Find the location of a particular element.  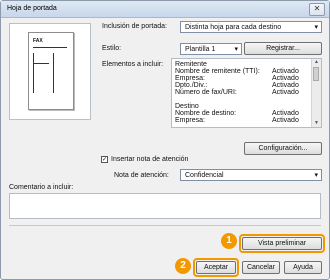

cancel-button: Cancelar is located at coordinates (261, 267).